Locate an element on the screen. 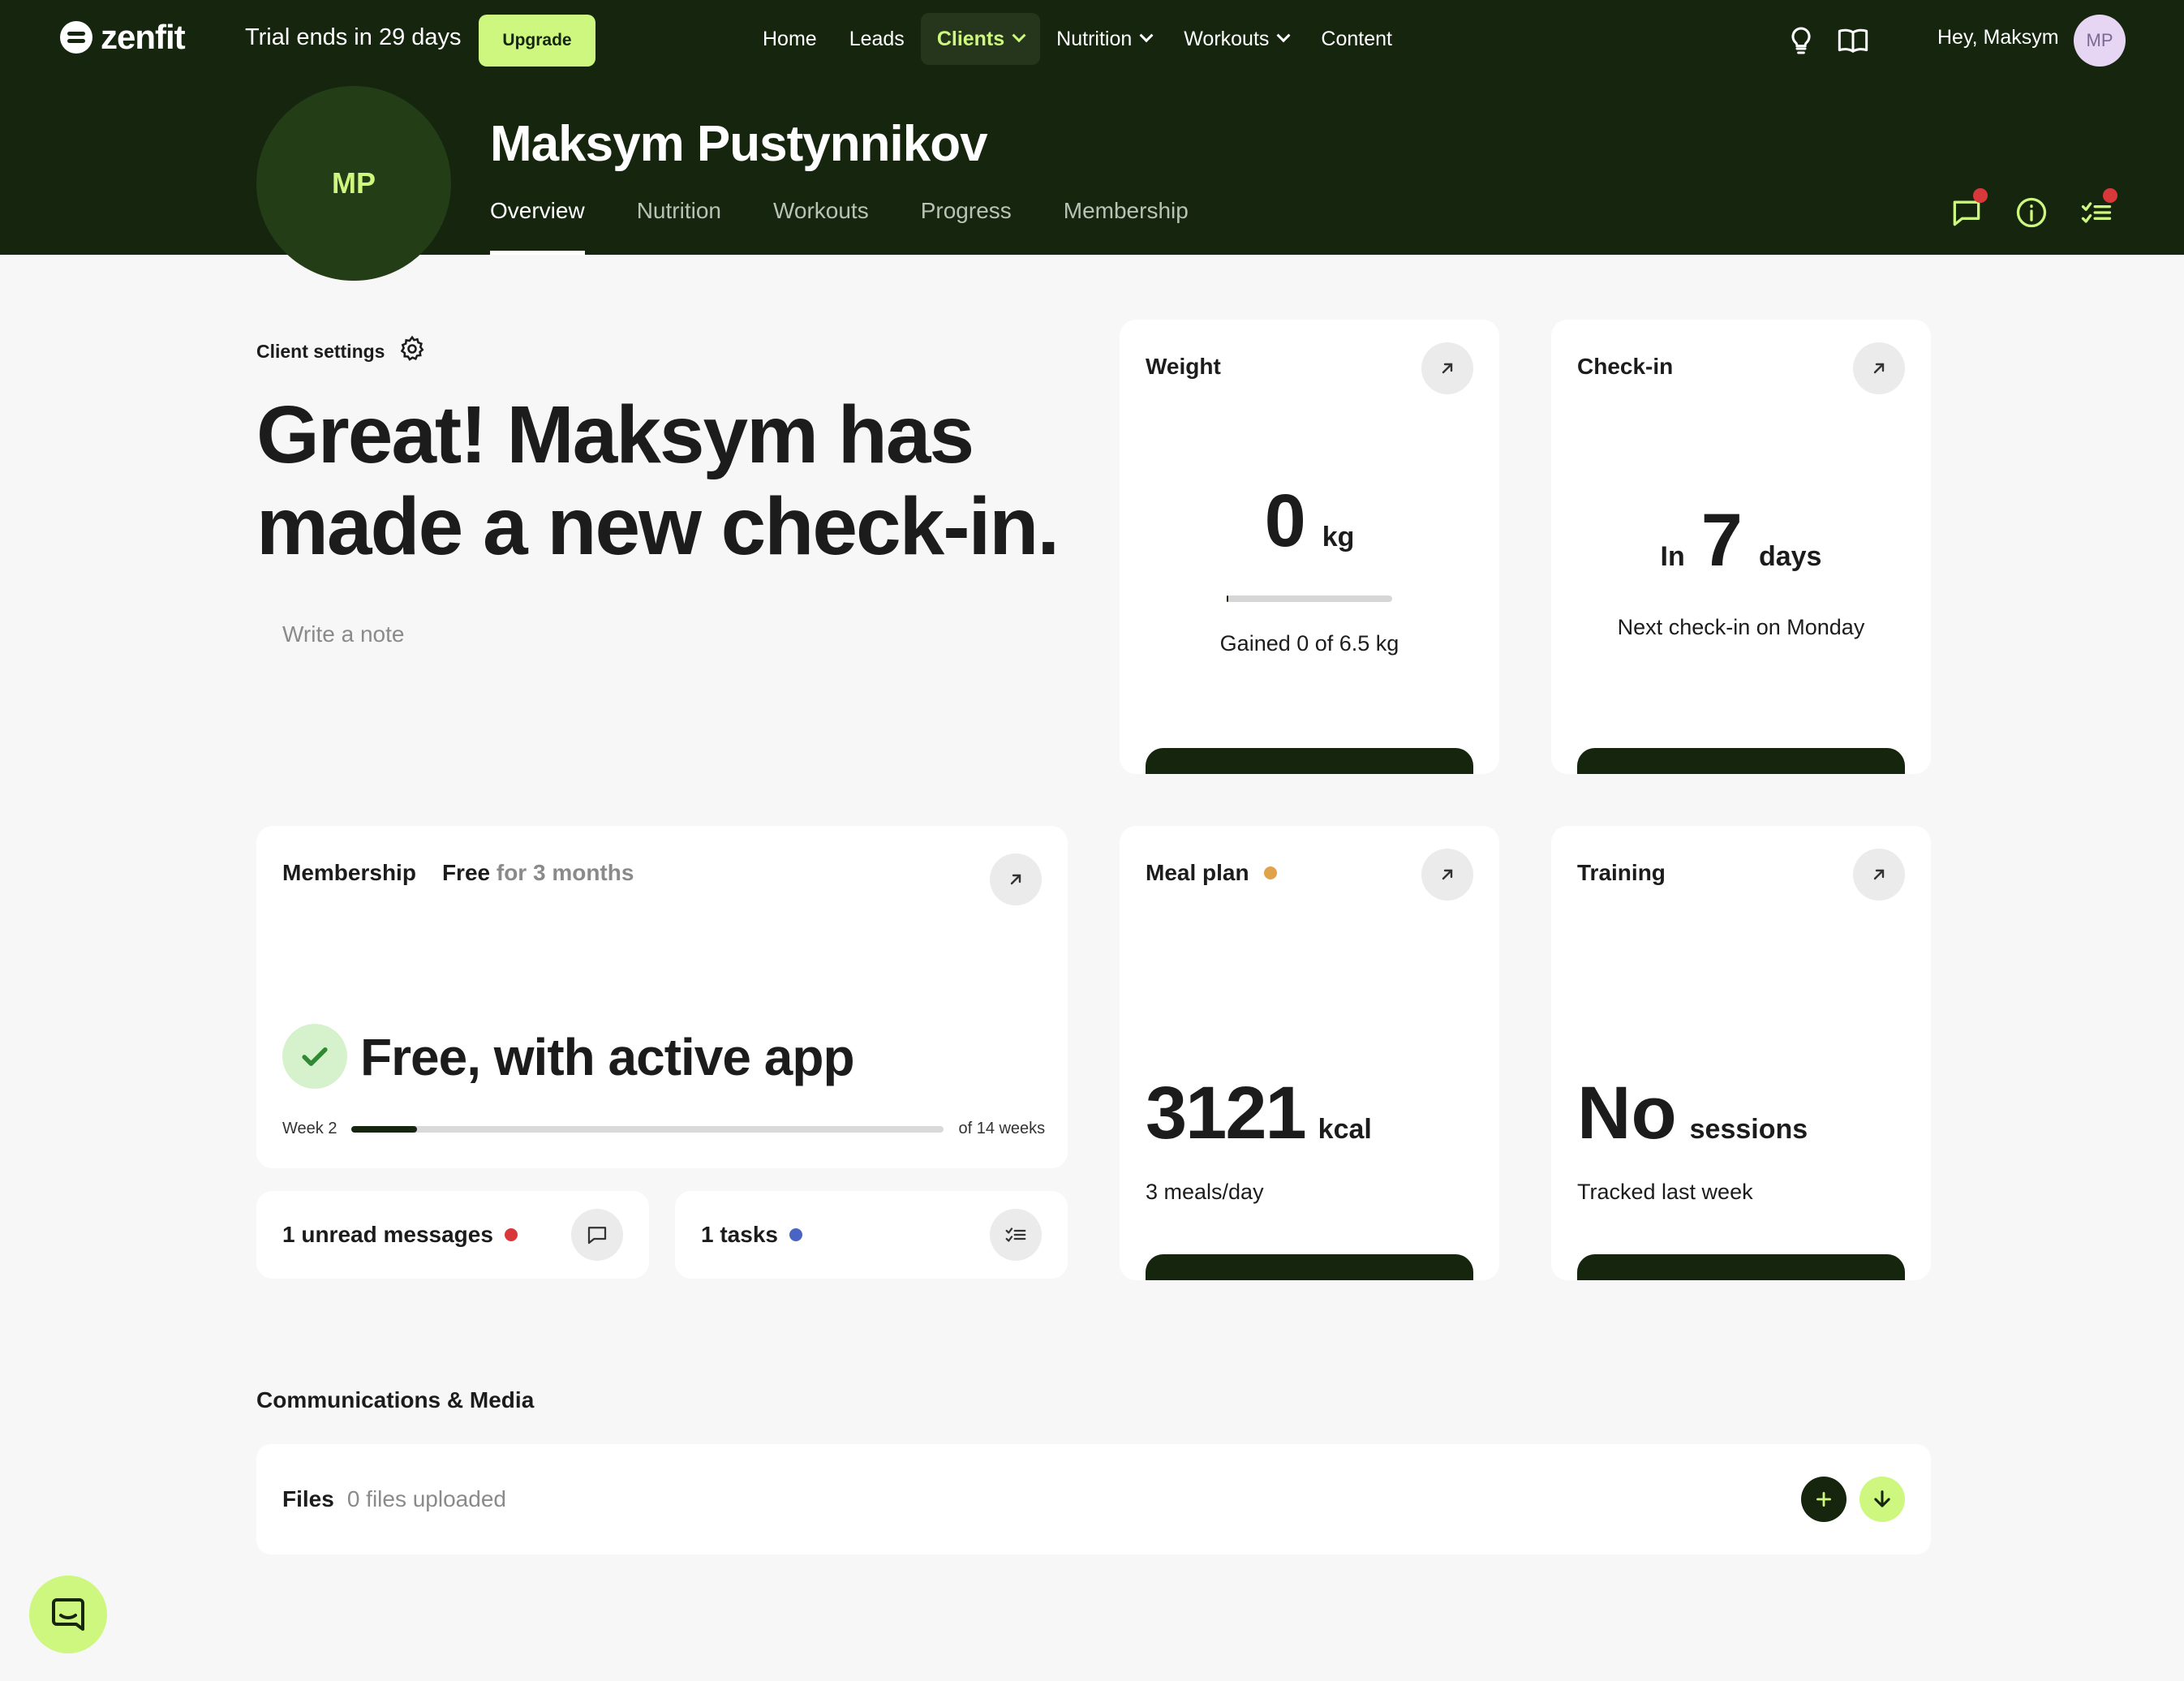  nav-nutrition: Nutrition is located at coordinates (1103, 39).